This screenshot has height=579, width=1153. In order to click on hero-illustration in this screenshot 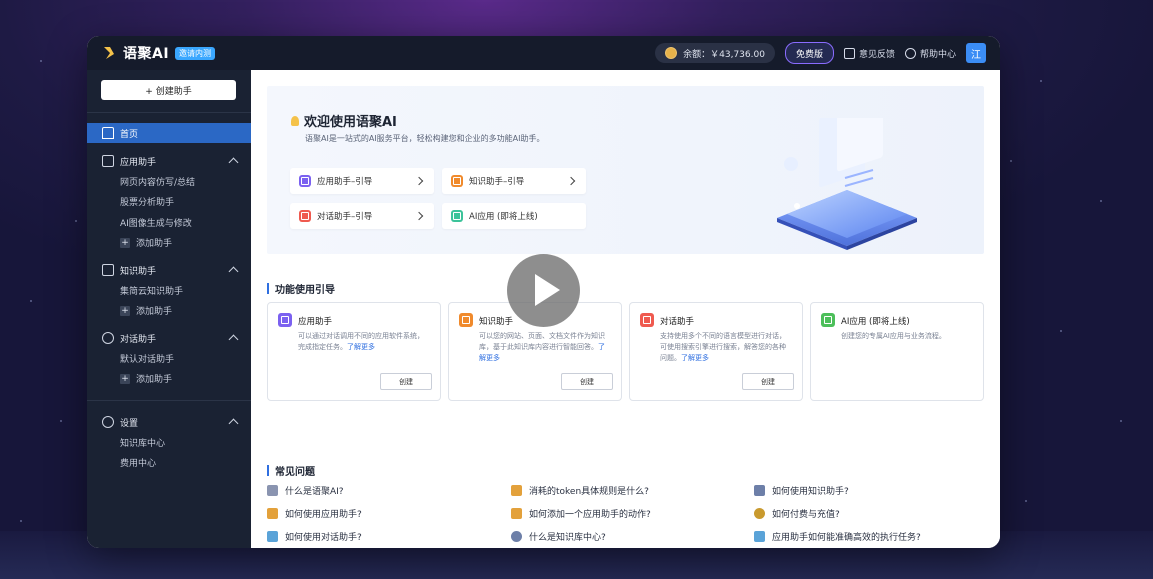, I will do `click(847, 184)`.